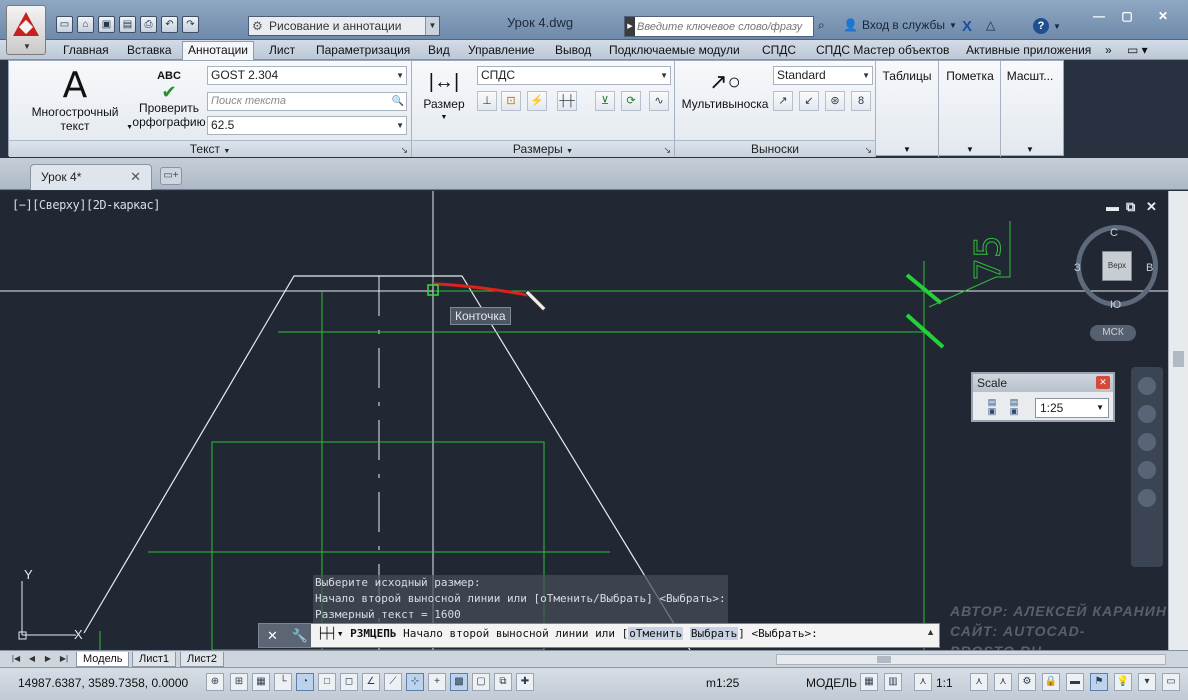 Image resolution: width=1188 pixels, height=700 pixels. What do you see at coordinates (1051, 682) in the screenshot?
I see `lock-ui-icon: 🔒` at bounding box center [1051, 682].